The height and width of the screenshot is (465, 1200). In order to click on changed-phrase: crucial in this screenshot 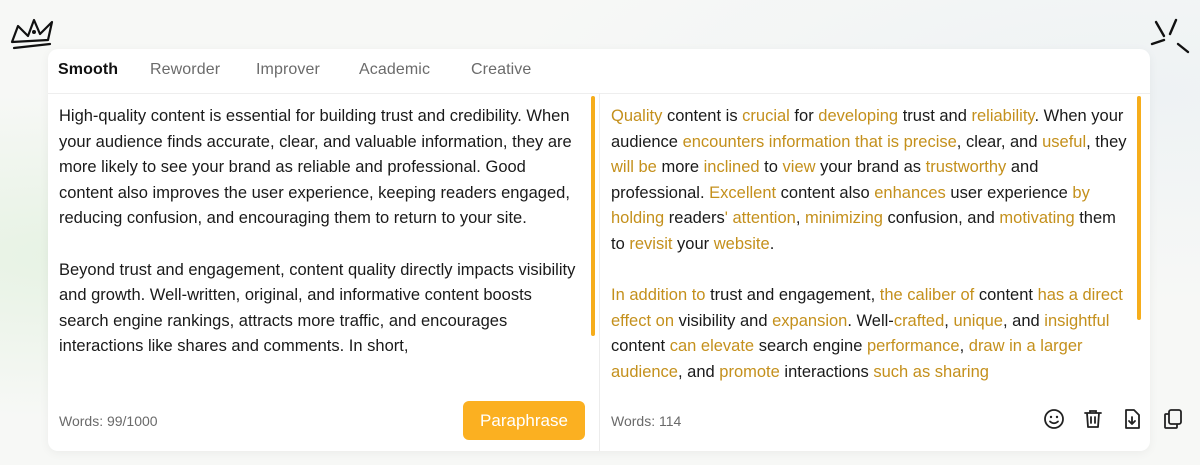, I will do `click(766, 116)`.